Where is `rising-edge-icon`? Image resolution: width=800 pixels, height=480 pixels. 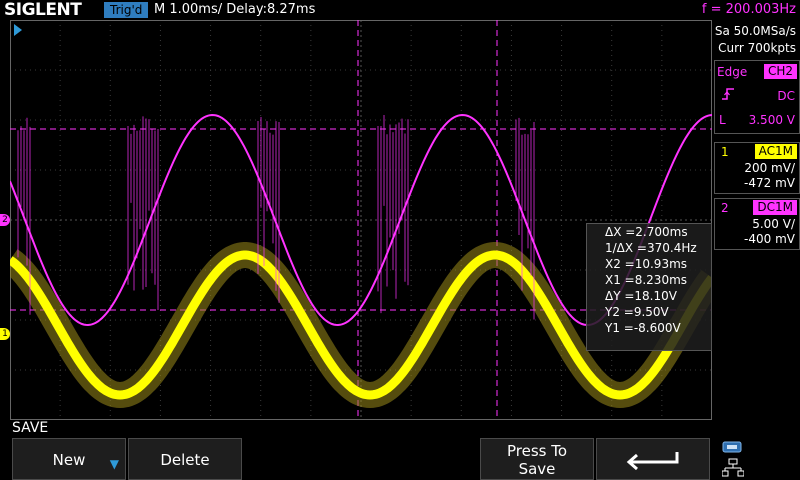 rising-edge-icon is located at coordinates (728, 94).